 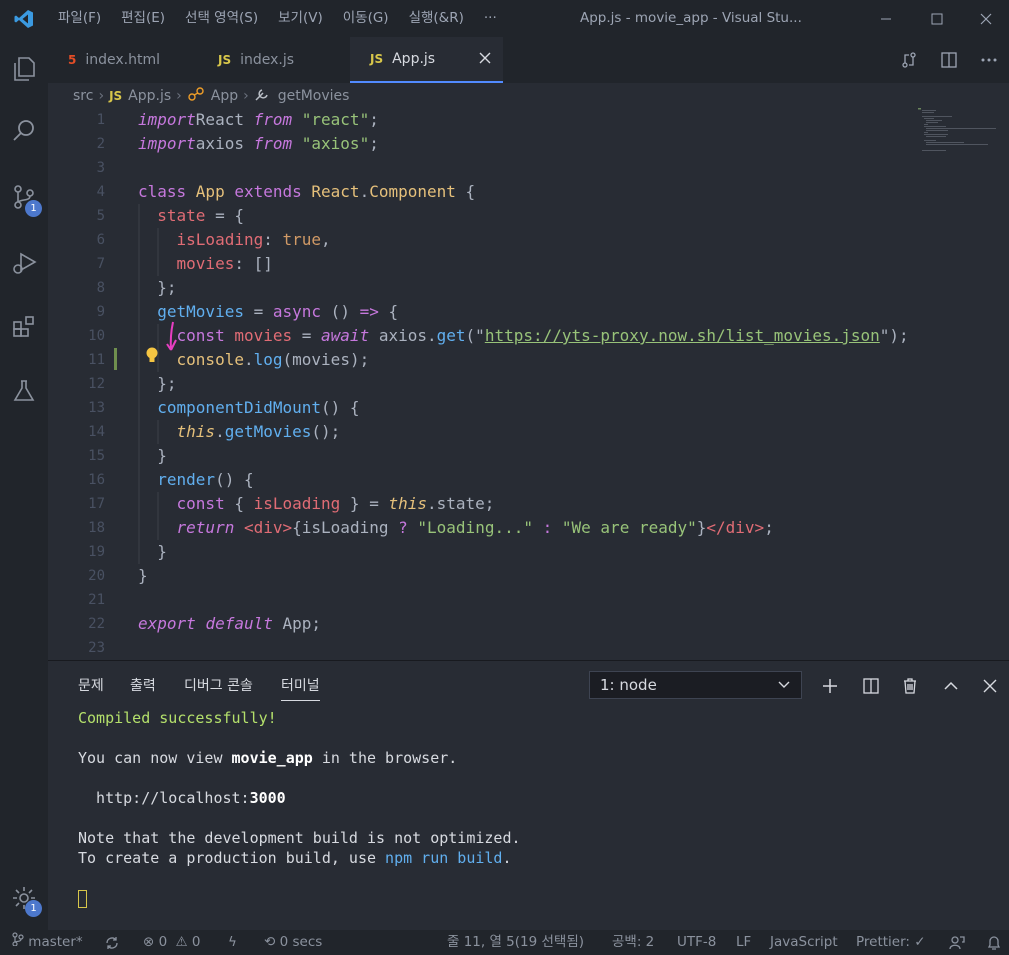 What do you see at coordinates (628, 685) in the screenshot?
I see `terminal-select-value: 1: node` at bounding box center [628, 685].